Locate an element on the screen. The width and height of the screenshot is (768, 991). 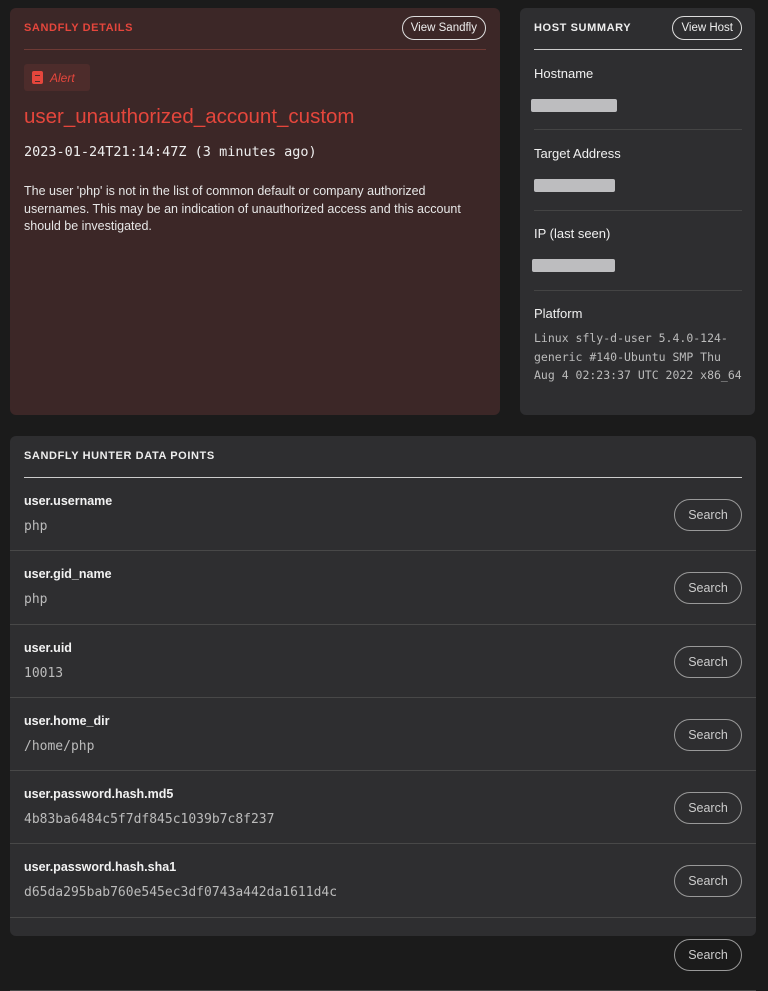
data-point-label: user.password.hash.md5 is located at coordinates (99, 794).